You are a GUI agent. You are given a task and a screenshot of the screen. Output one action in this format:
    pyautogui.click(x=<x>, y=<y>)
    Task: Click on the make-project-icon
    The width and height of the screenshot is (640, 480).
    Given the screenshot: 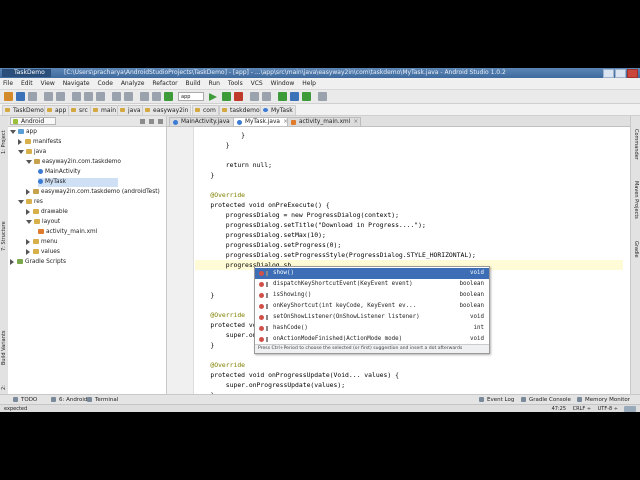 What is the action you would take?
    pyautogui.click(x=168, y=96)
    